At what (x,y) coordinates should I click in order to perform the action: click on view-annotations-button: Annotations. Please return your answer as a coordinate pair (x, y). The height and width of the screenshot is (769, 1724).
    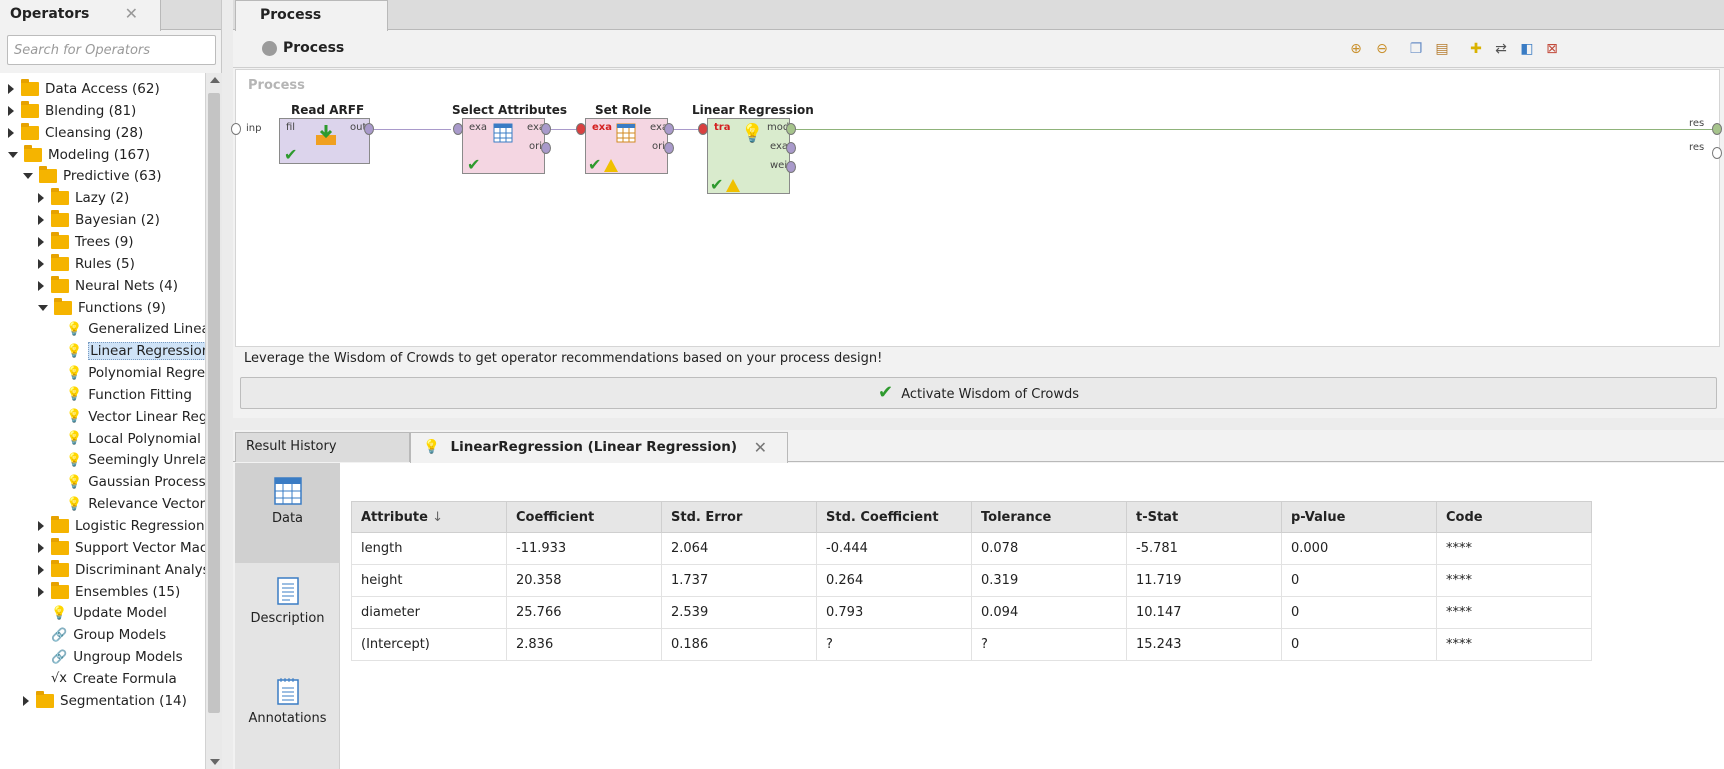
    Looking at the image, I should click on (287, 713).